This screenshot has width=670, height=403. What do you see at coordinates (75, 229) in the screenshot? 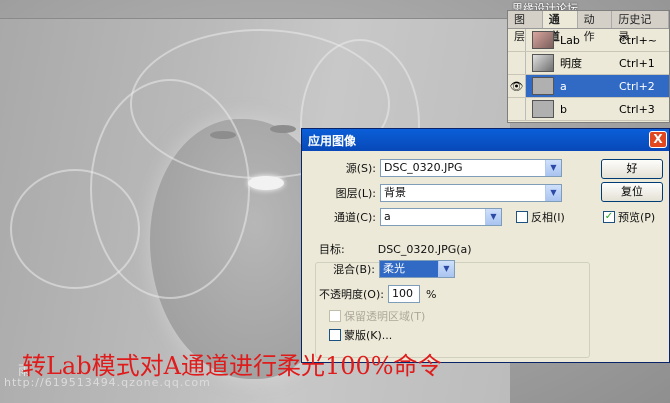
I see `hair-curl` at bounding box center [75, 229].